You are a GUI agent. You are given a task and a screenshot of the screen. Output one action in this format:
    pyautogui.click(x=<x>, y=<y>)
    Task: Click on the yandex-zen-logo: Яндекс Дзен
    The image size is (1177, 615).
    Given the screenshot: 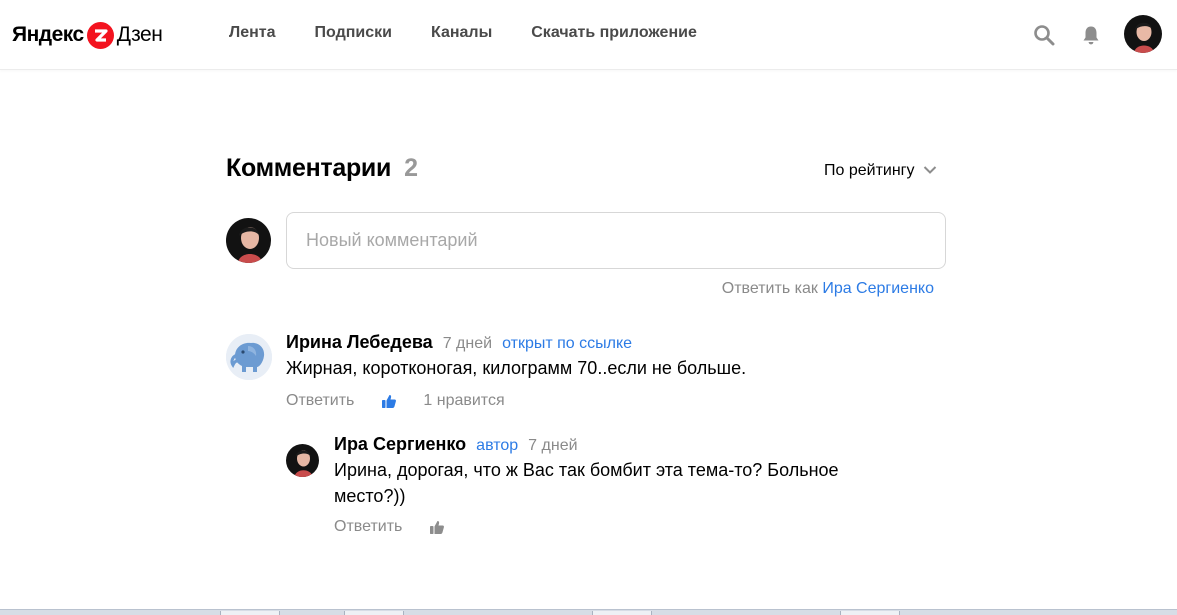 What is the action you would take?
    pyautogui.click(x=87, y=35)
    